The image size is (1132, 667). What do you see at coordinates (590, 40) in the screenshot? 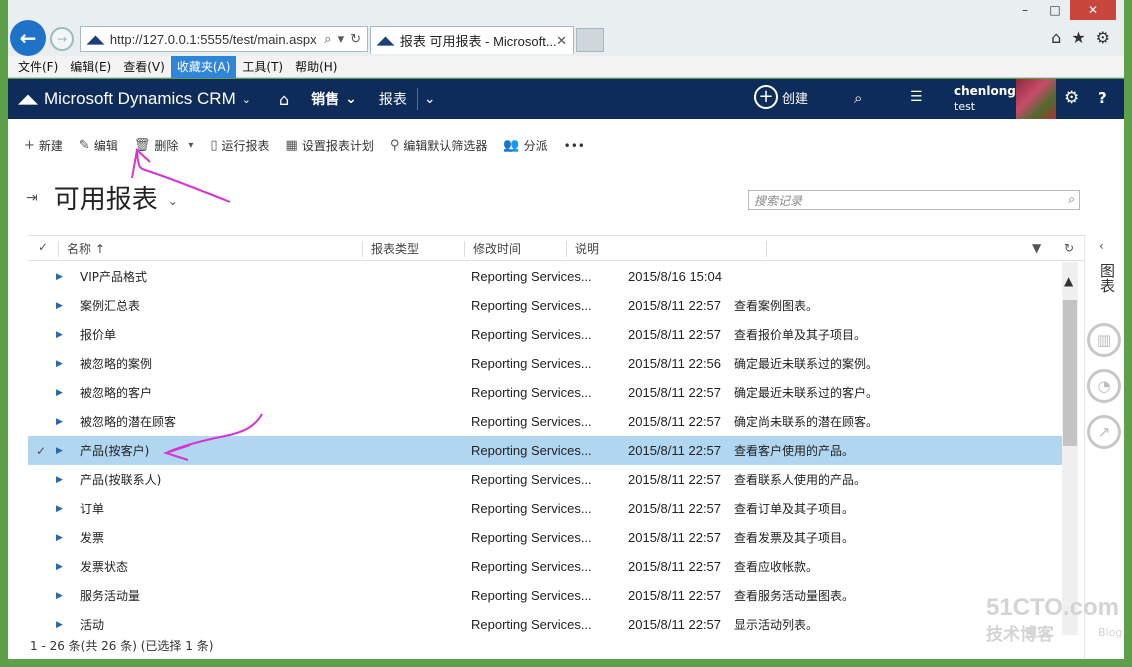
I see `new-tab-button` at bounding box center [590, 40].